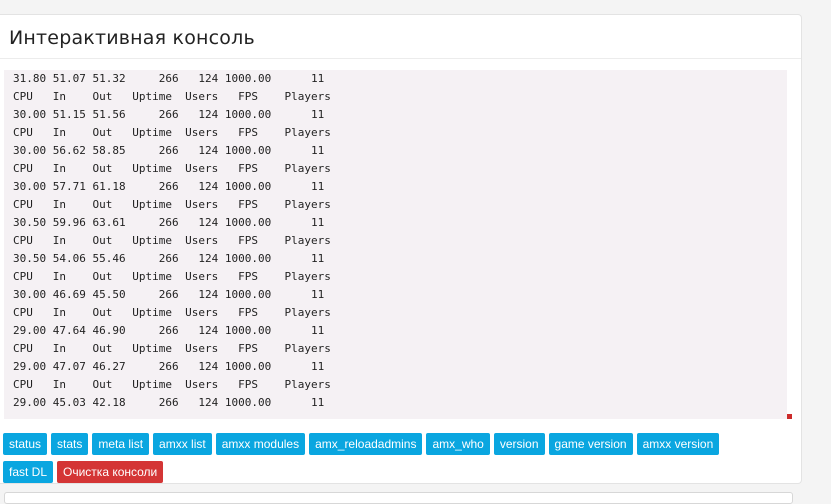  What do you see at coordinates (169, 366) in the screenshot?
I see `console-line: 29.00 47.07 46.27 266 124 1000.00 11` at bounding box center [169, 366].